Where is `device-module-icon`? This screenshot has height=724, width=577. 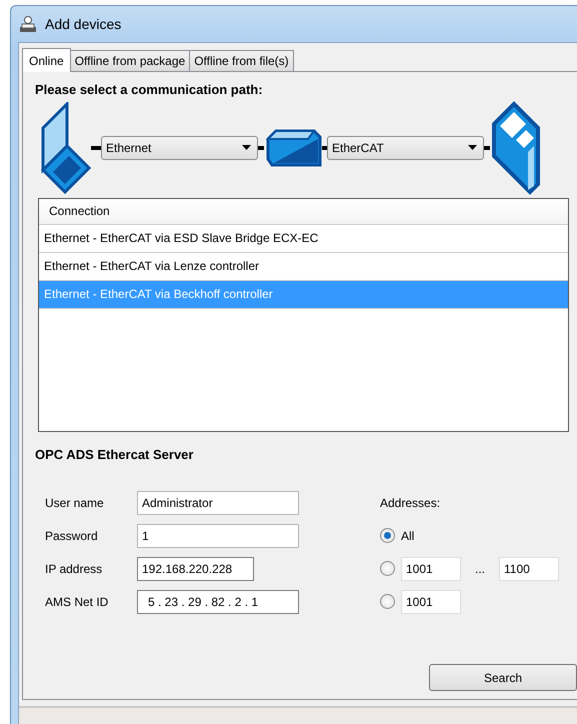
device-module-icon is located at coordinates (516, 148).